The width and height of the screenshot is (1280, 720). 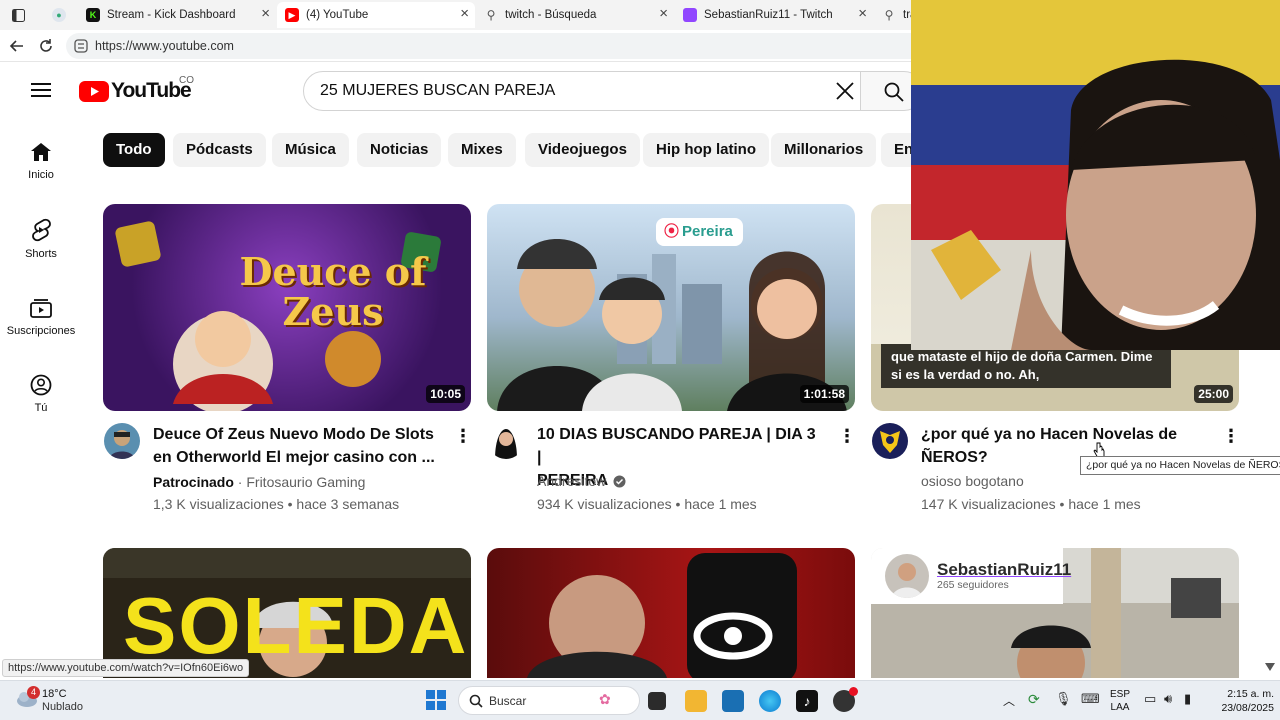 I want to click on video-duration: 1:01:58, so click(x=824, y=394).